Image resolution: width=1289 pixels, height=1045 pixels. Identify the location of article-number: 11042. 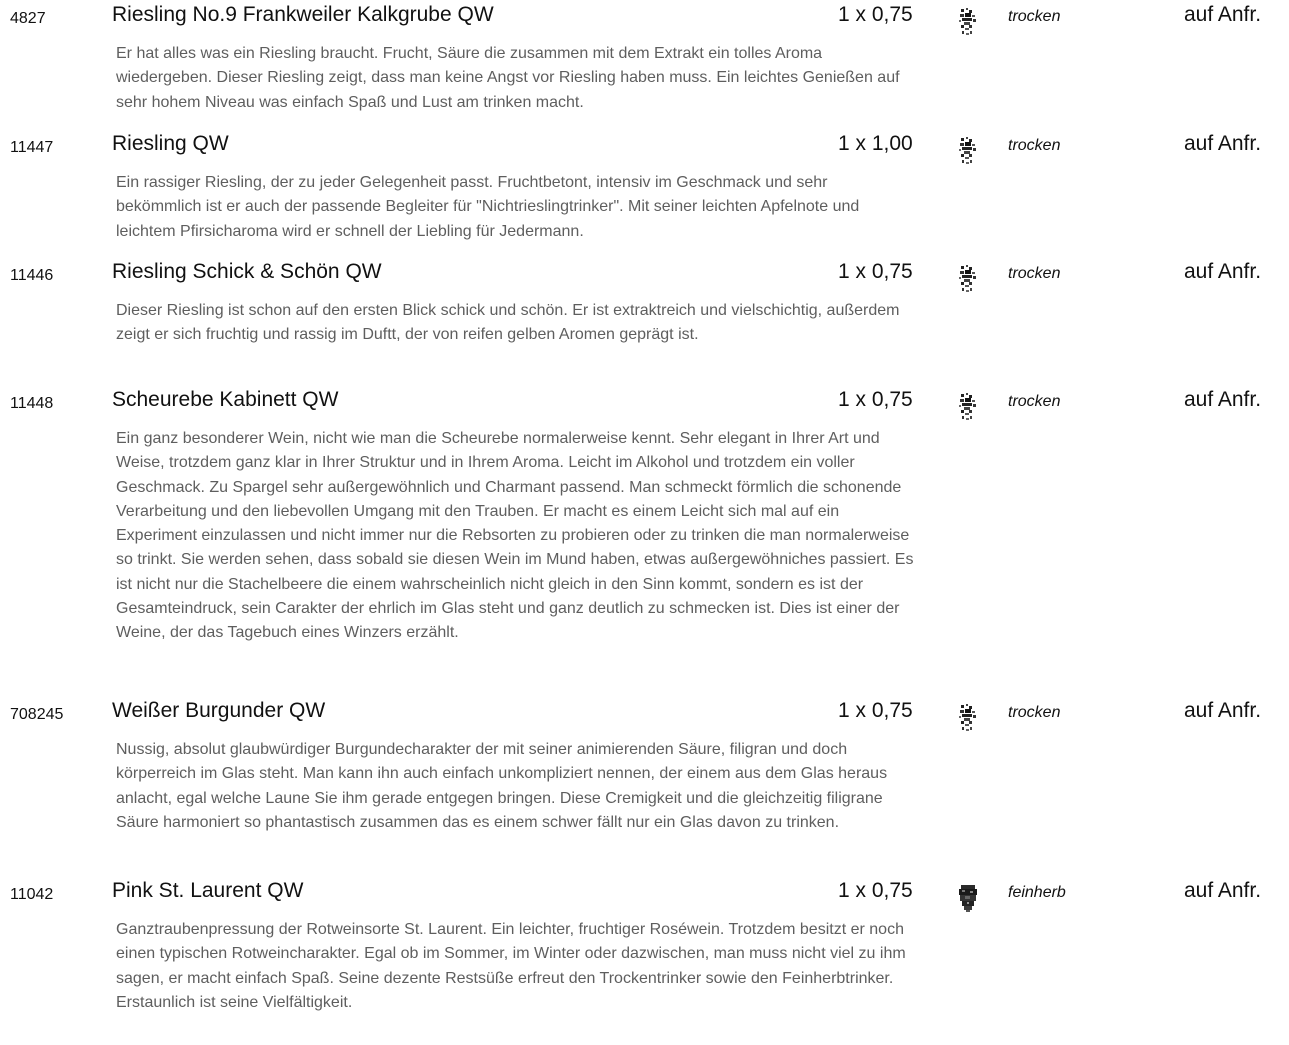
(32, 894).